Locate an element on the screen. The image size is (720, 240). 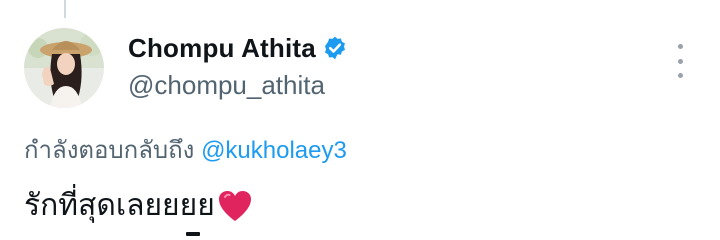
replying-to-line: กำลังตอบกลับถึง @kukholaey3 is located at coordinates (185, 149).